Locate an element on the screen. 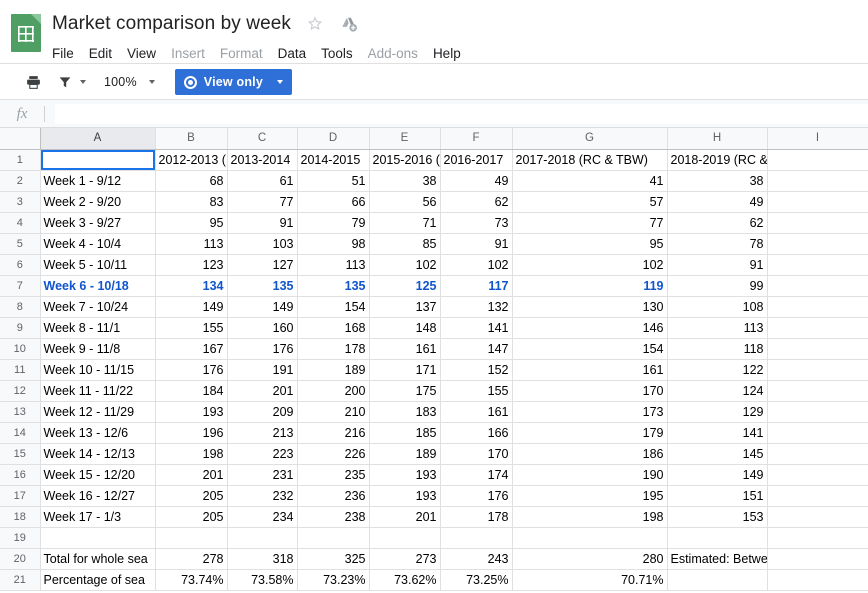  column-header-H: H is located at coordinates (717, 139).